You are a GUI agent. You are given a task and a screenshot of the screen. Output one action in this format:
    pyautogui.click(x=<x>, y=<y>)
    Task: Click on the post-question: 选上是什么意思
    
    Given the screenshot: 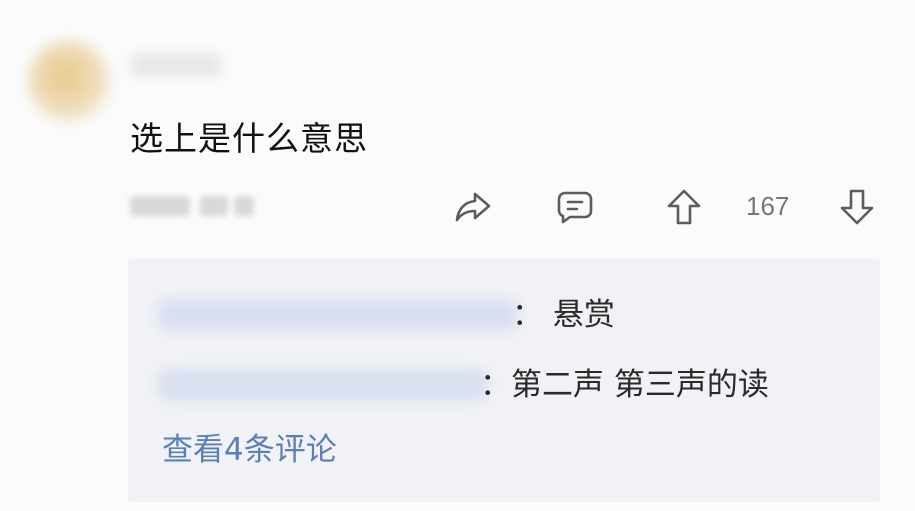 What is the action you would take?
    pyautogui.click(x=249, y=138)
    